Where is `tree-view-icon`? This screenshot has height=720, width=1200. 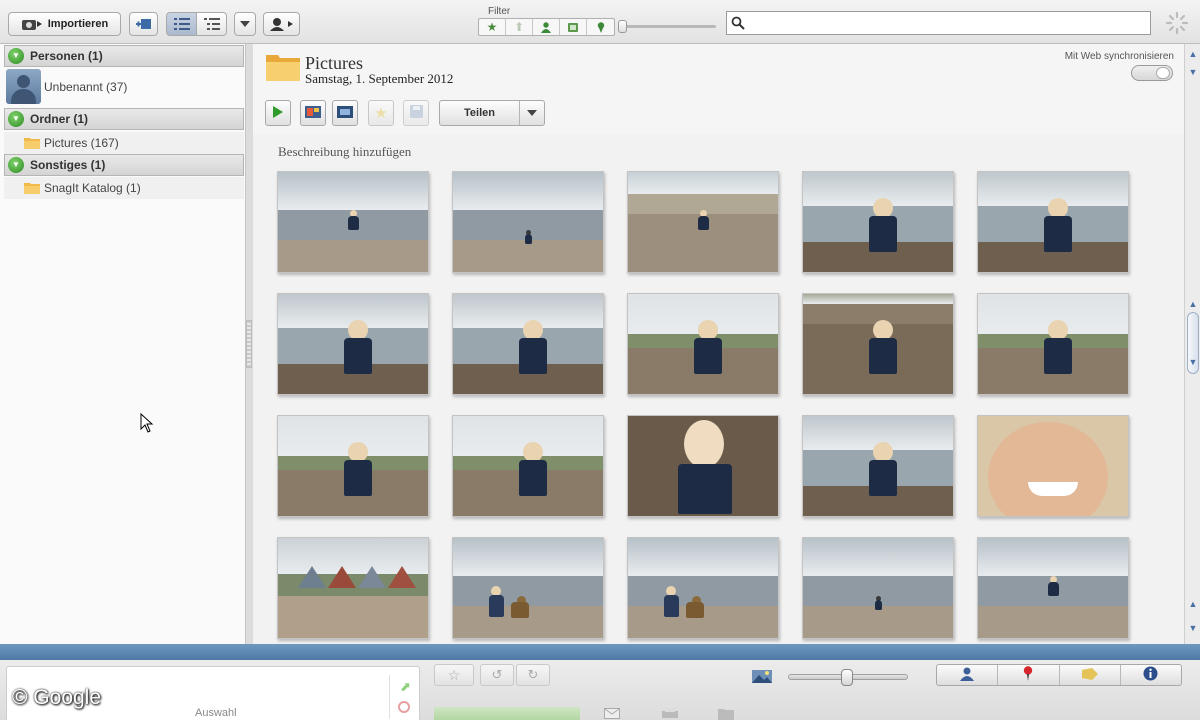
tree-view-icon is located at coordinates (211, 24).